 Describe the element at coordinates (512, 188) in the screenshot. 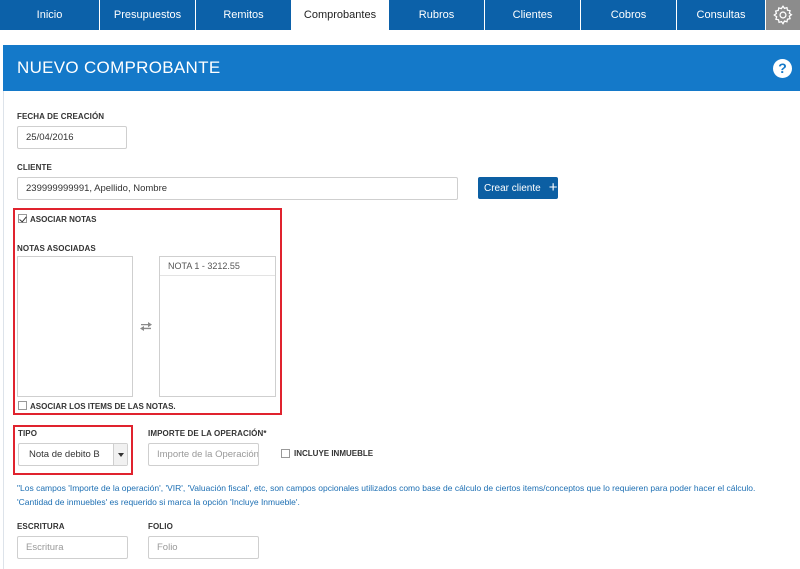

I see `crear-cliente-label: Crear cliente` at that location.